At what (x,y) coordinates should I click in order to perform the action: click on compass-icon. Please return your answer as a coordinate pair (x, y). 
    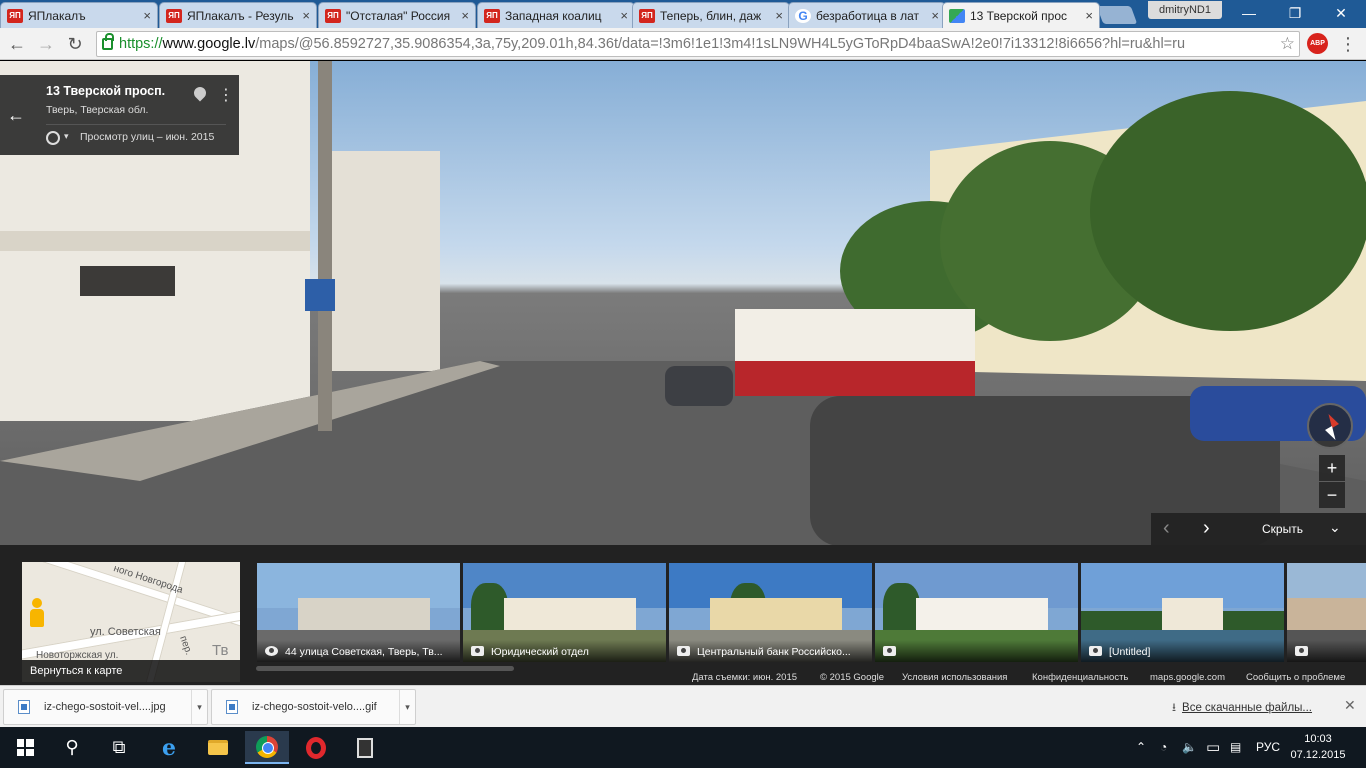
    Looking at the image, I should click on (1330, 426).